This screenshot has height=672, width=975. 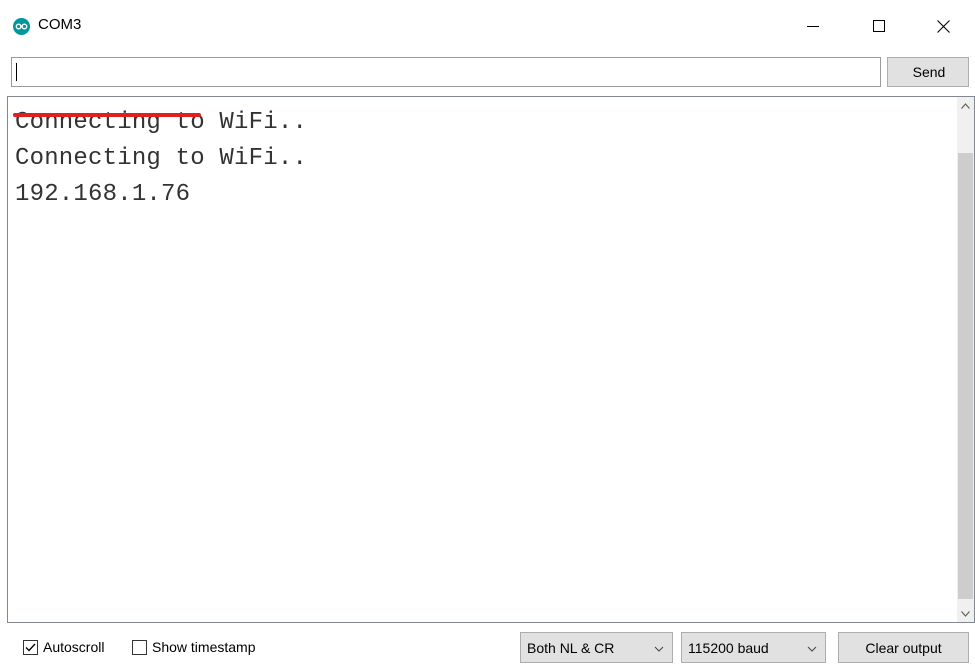 What do you see at coordinates (571, 647) in the screenshot?
I see `line-ending-value: Both NL & CR` at bounding box center [571, 647].